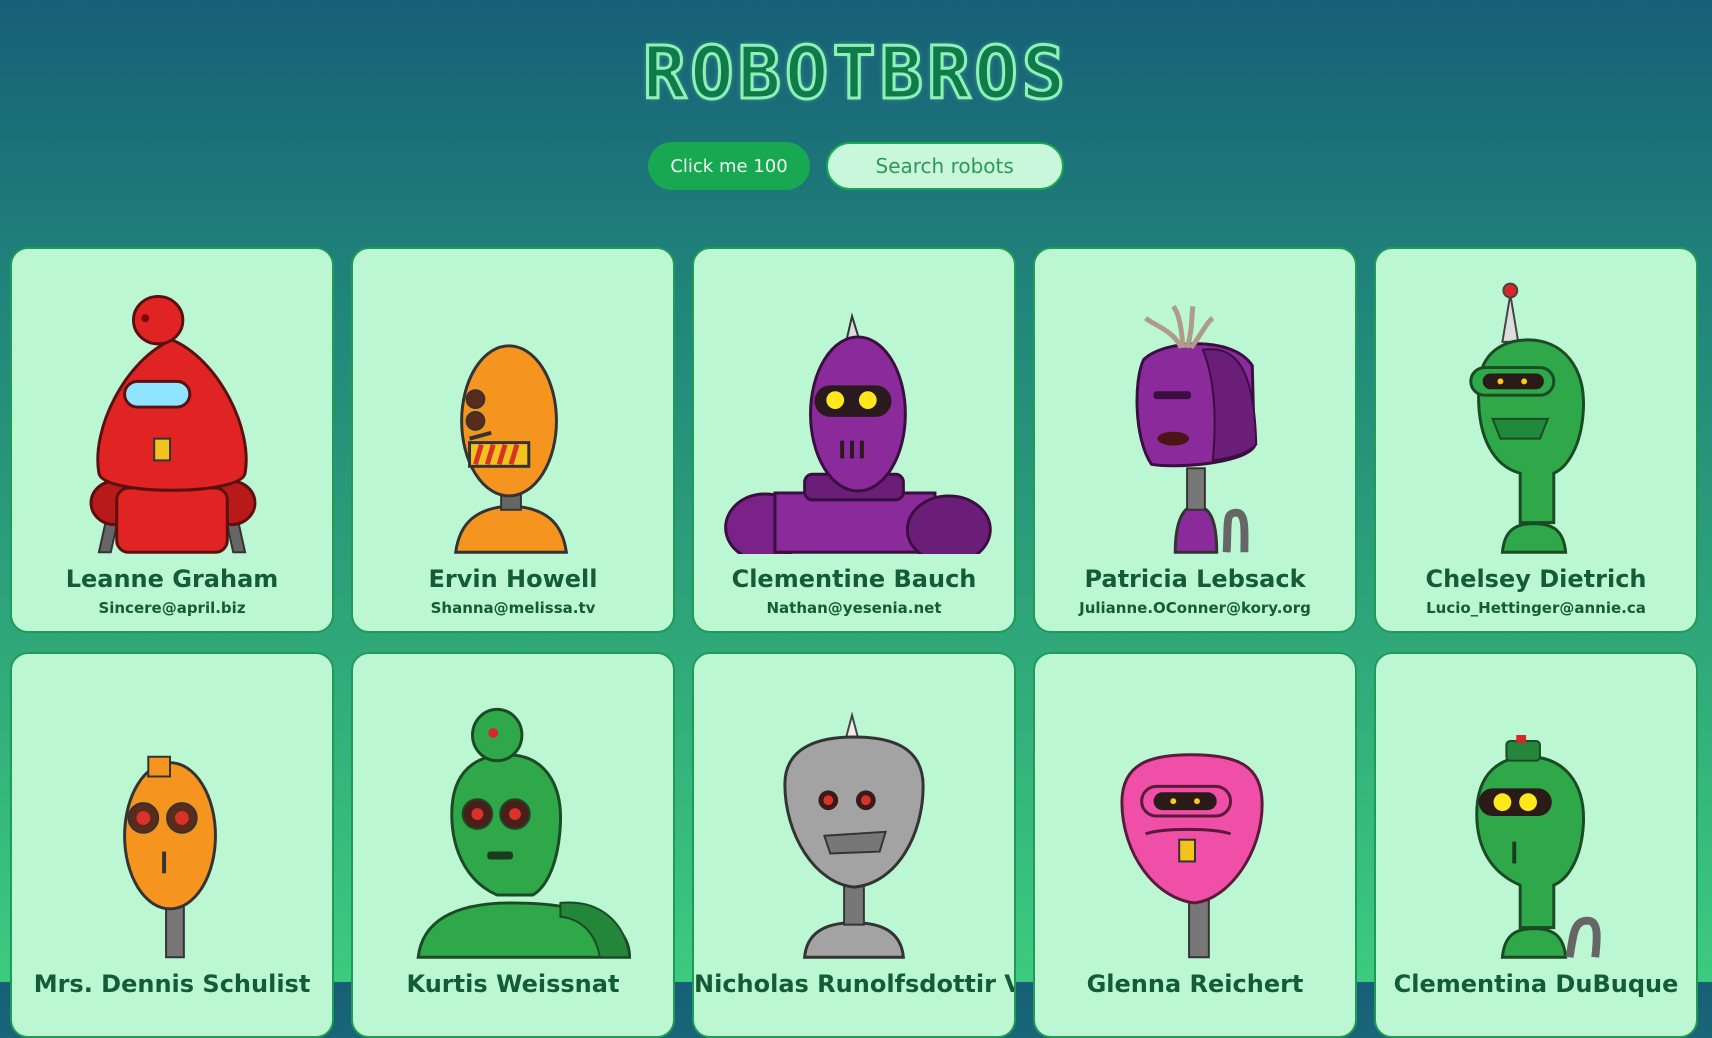 This screenshot has height=1038, width=1712. I want to click on robot-name: Clementine Bauch, so click(854, 579).